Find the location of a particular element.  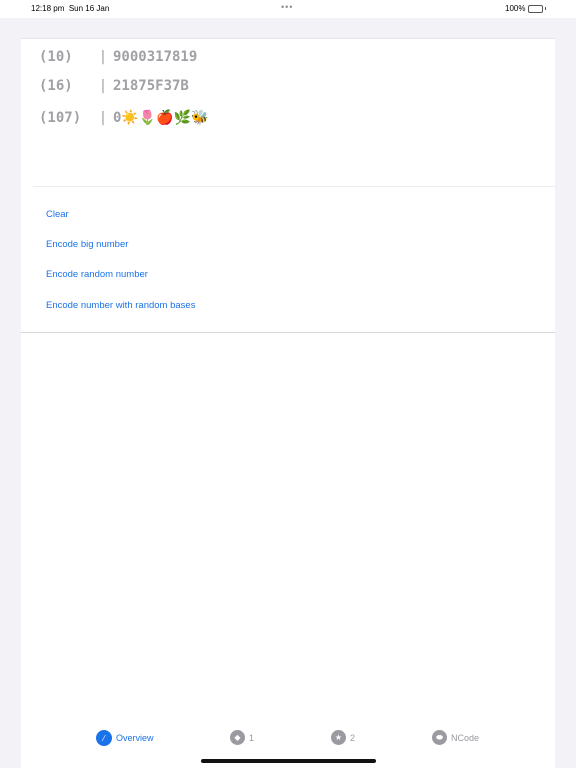

encoding-row-base-107: (107) | 0☀️🌷🍎🌿🐝 is located at coordinates (124, 118).